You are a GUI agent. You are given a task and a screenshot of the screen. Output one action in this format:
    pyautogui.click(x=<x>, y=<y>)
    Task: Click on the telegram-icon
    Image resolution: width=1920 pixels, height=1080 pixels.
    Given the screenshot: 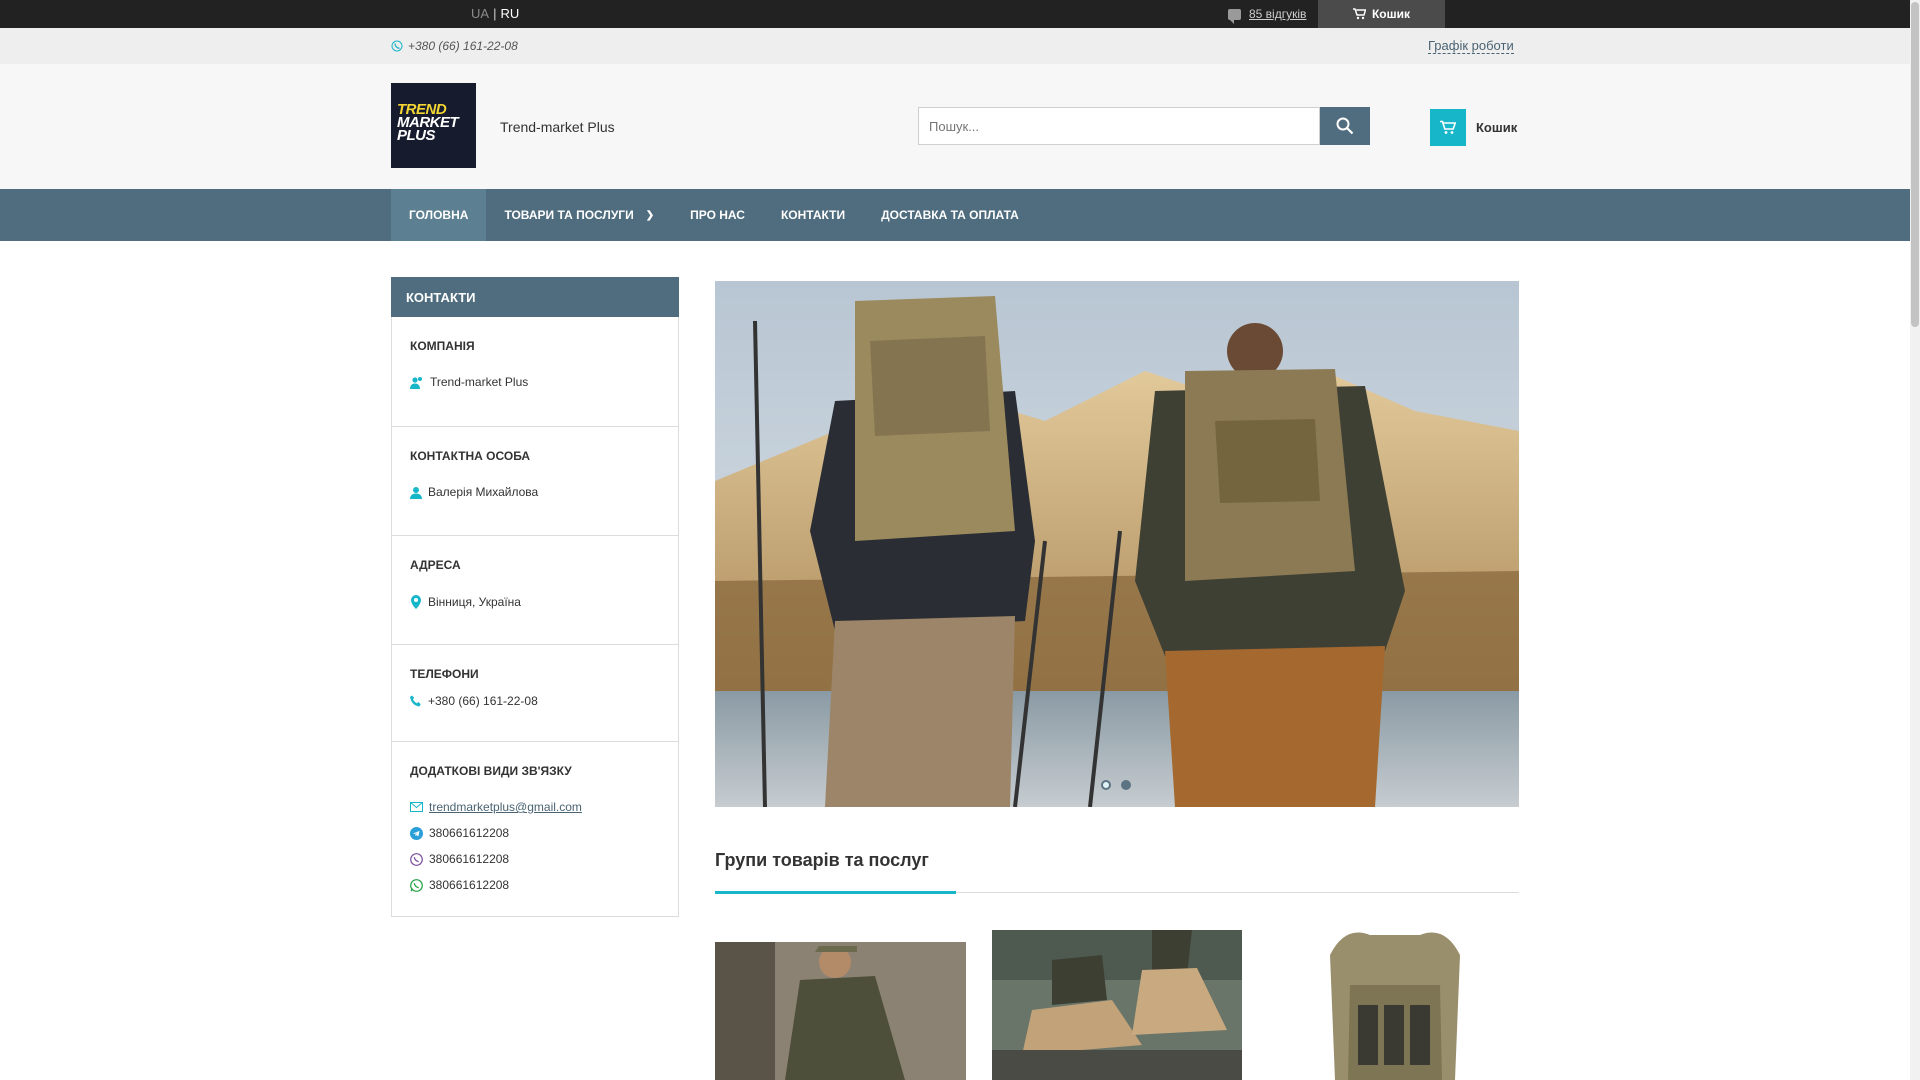 What is the action you would take?
    pyautogui.click(x=416, y=833)
    